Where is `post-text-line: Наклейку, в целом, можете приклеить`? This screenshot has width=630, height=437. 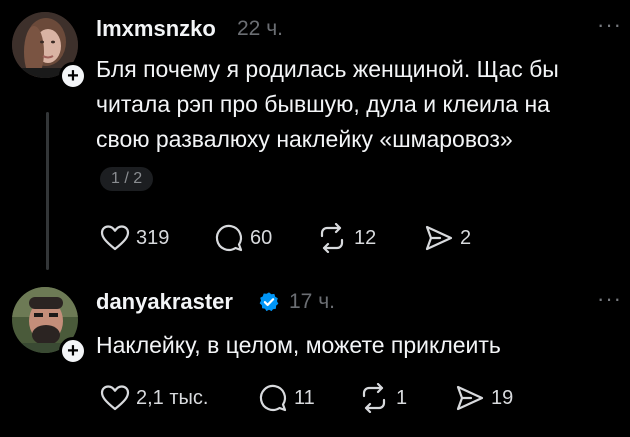 post-text-line: Наклейку, в целом, можете приклеить is located at coordinates (298, 345).